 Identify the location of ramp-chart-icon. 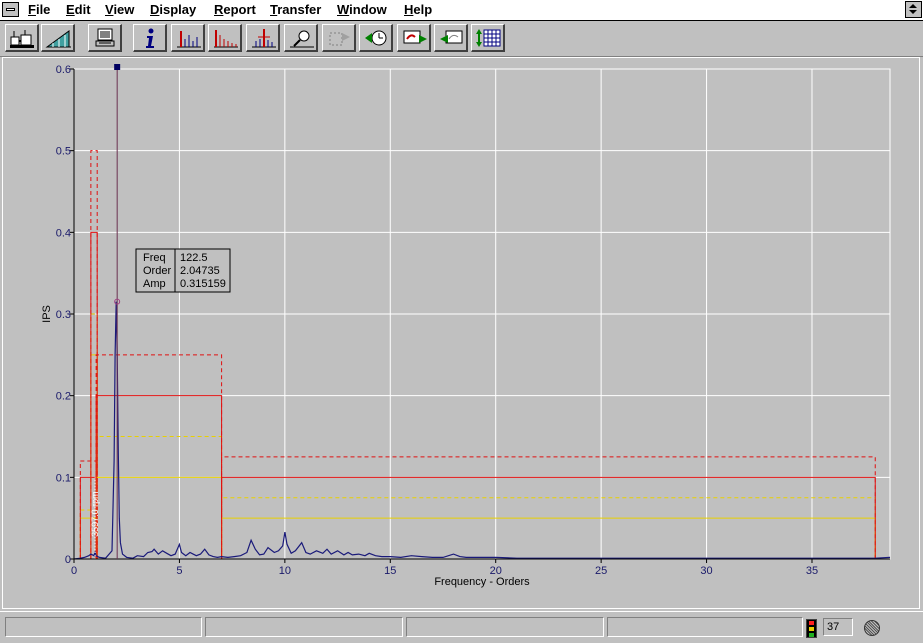
(58, 39).